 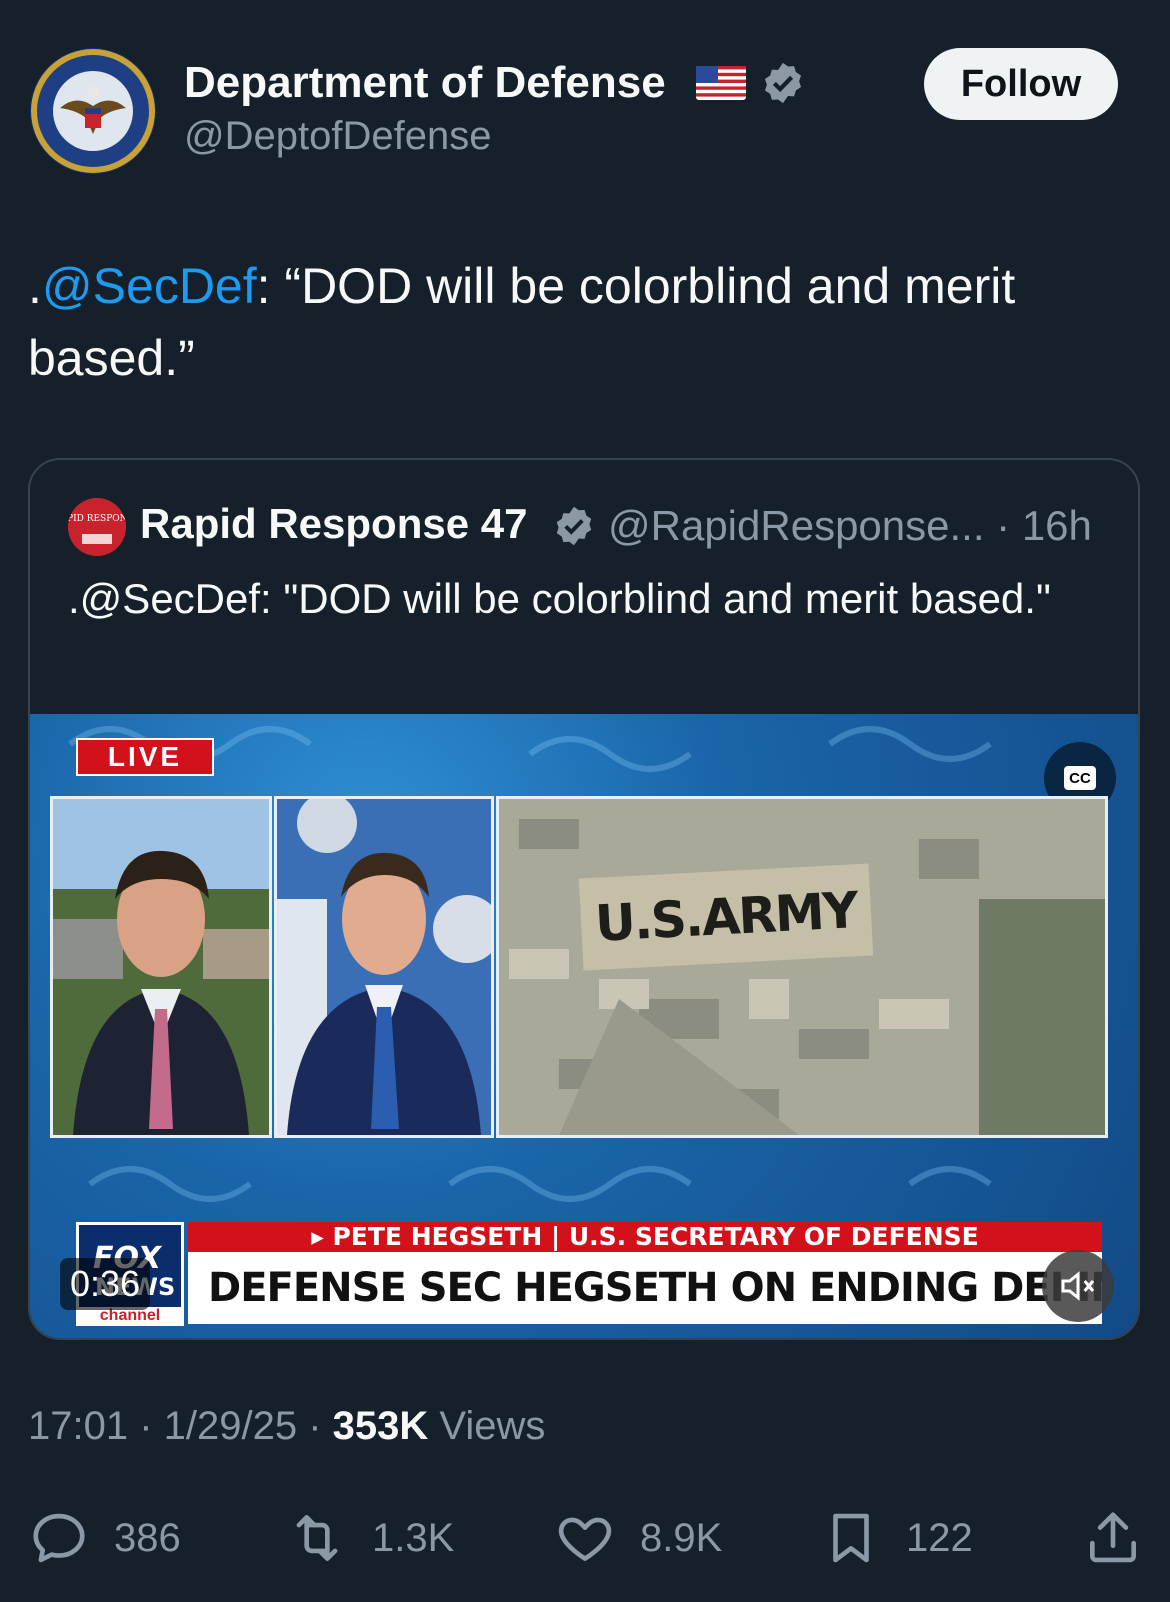 I want to click on reply-icon, so click(x=59, y=1538).